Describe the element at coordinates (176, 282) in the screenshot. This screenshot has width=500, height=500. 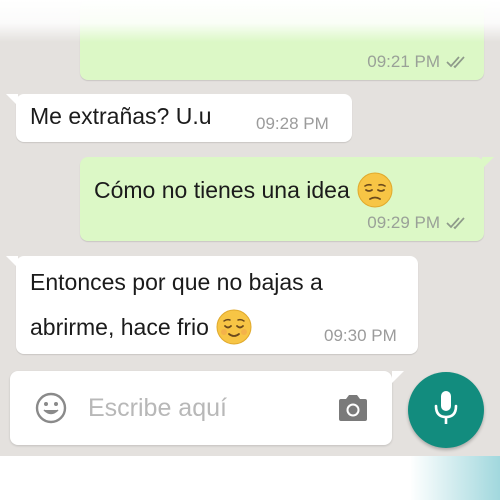
I see `message-text-line-1: Entonces por que no bajas a` at that location.